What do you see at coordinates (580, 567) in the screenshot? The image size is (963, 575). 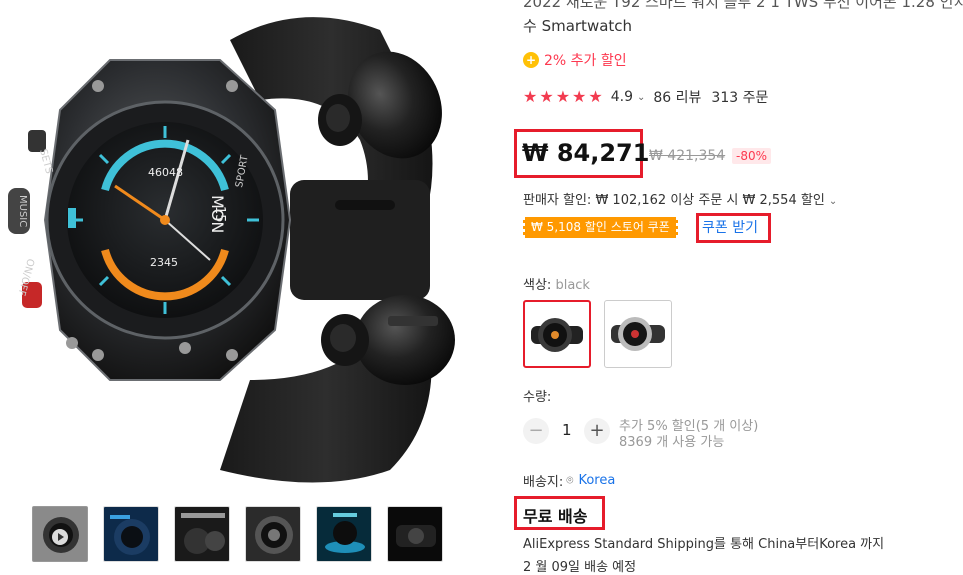 I see `delivery-eta: 2 월 09일 배송 예정` at bounding box center [580, 567].